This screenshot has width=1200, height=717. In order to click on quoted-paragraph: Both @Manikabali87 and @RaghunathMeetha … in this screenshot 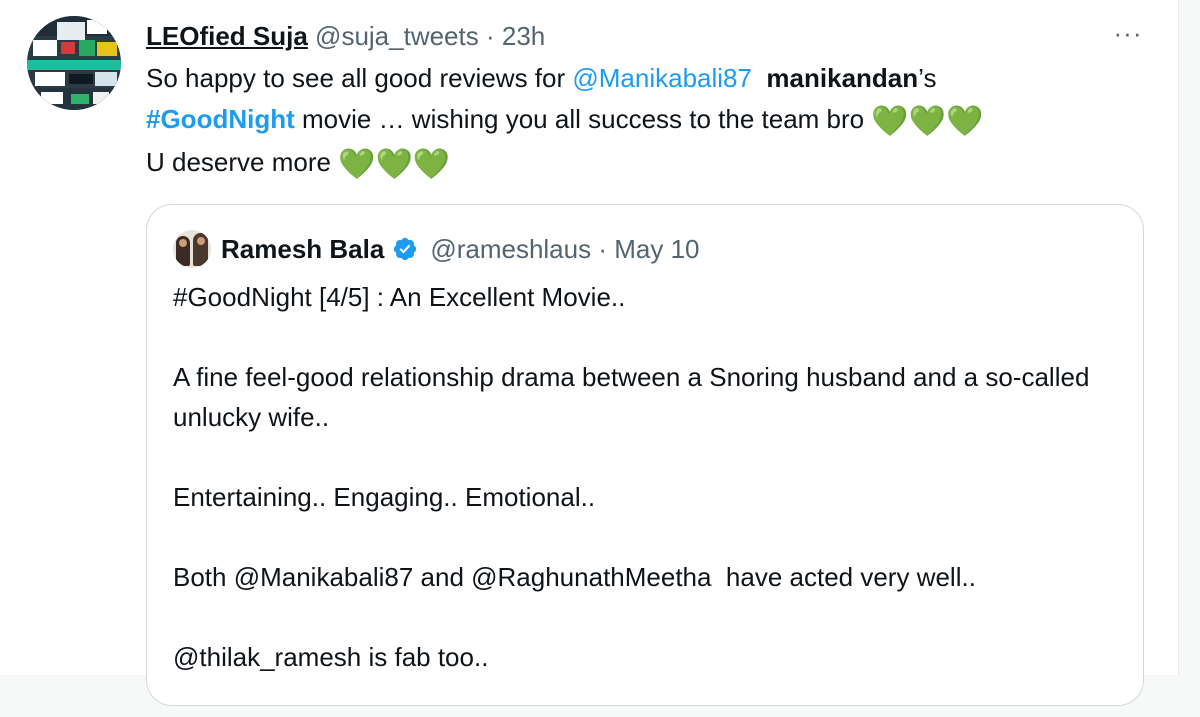, I will do `click(574, 577)`.